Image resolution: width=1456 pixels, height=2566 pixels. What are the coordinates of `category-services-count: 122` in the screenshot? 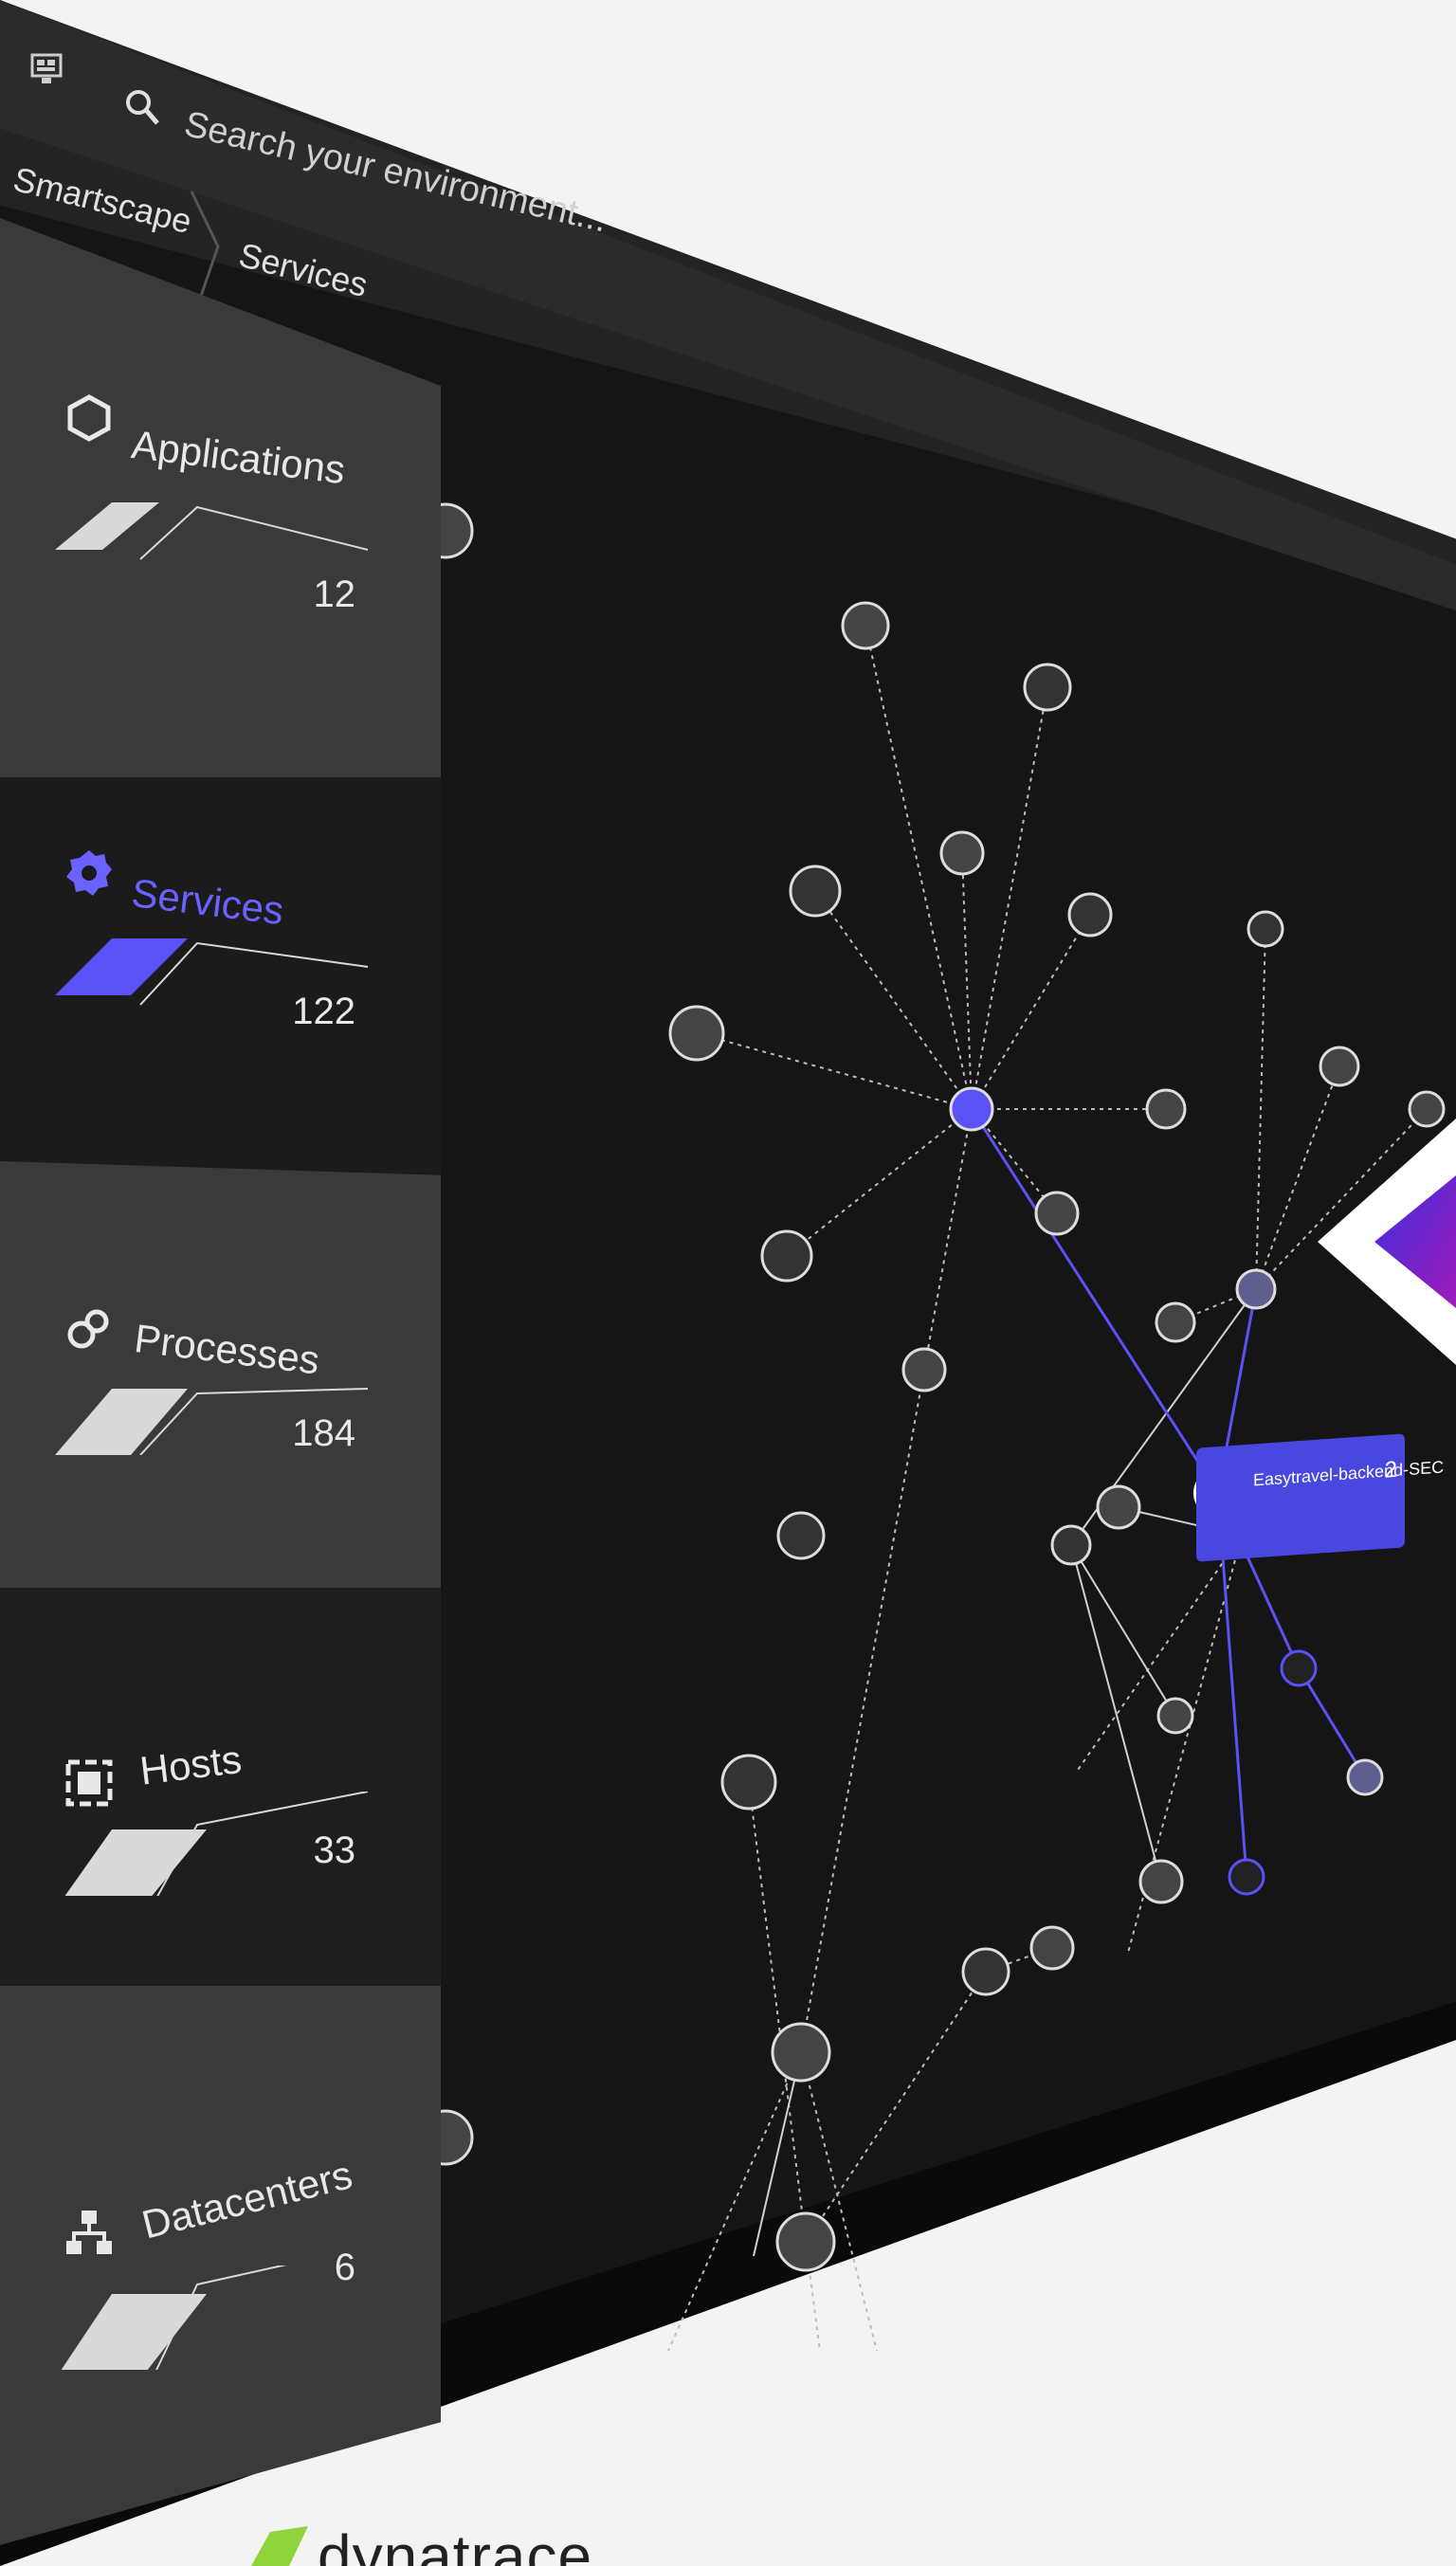 It's located at (323, 1011).